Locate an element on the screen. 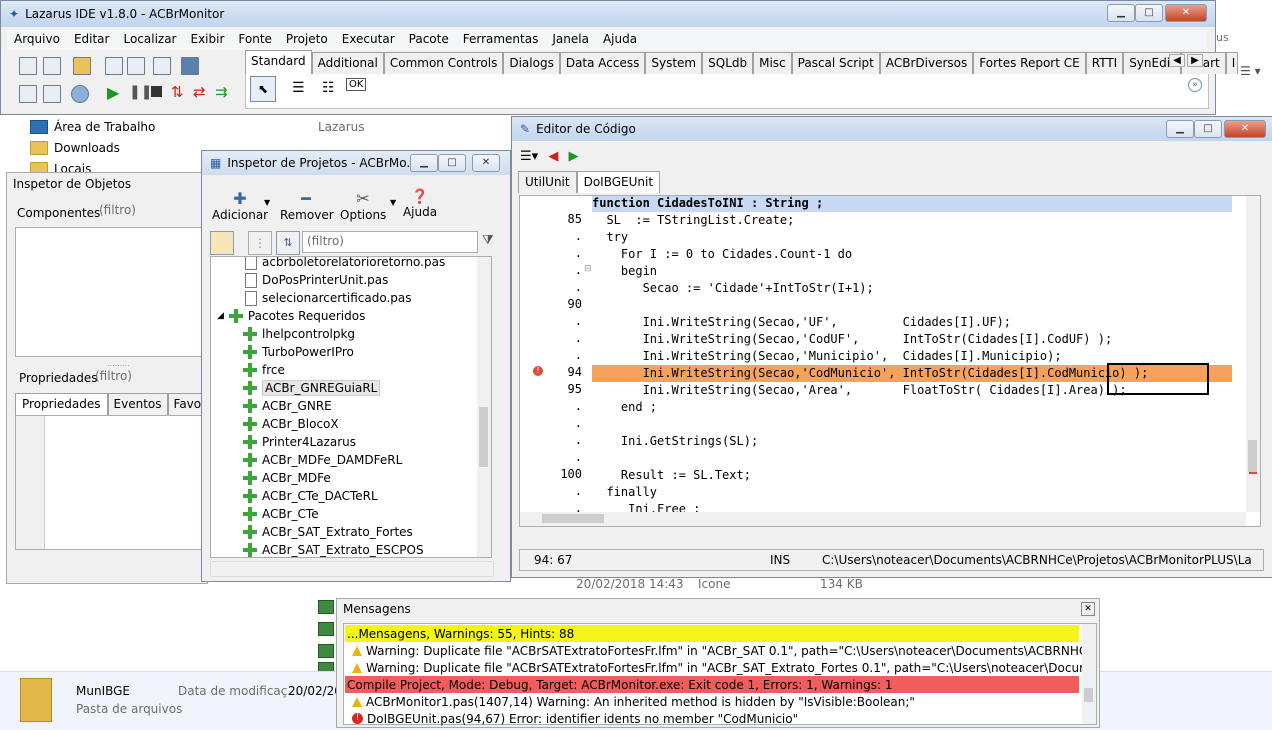 The image size is (1272, 730). tab-standard: Standard is located at coordinates (278, 62).